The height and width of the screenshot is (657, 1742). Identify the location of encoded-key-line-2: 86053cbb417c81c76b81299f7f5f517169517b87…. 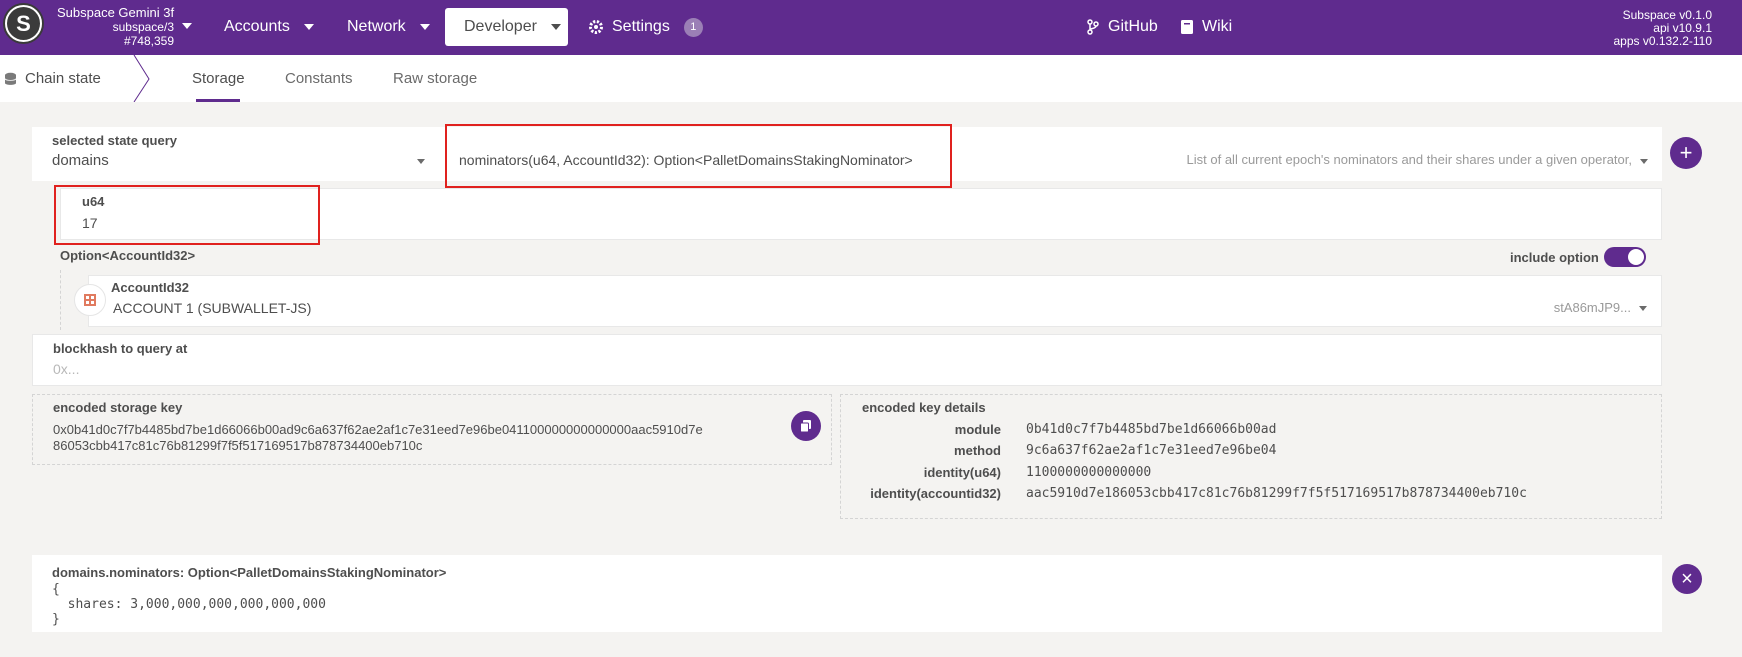
(238, 445).